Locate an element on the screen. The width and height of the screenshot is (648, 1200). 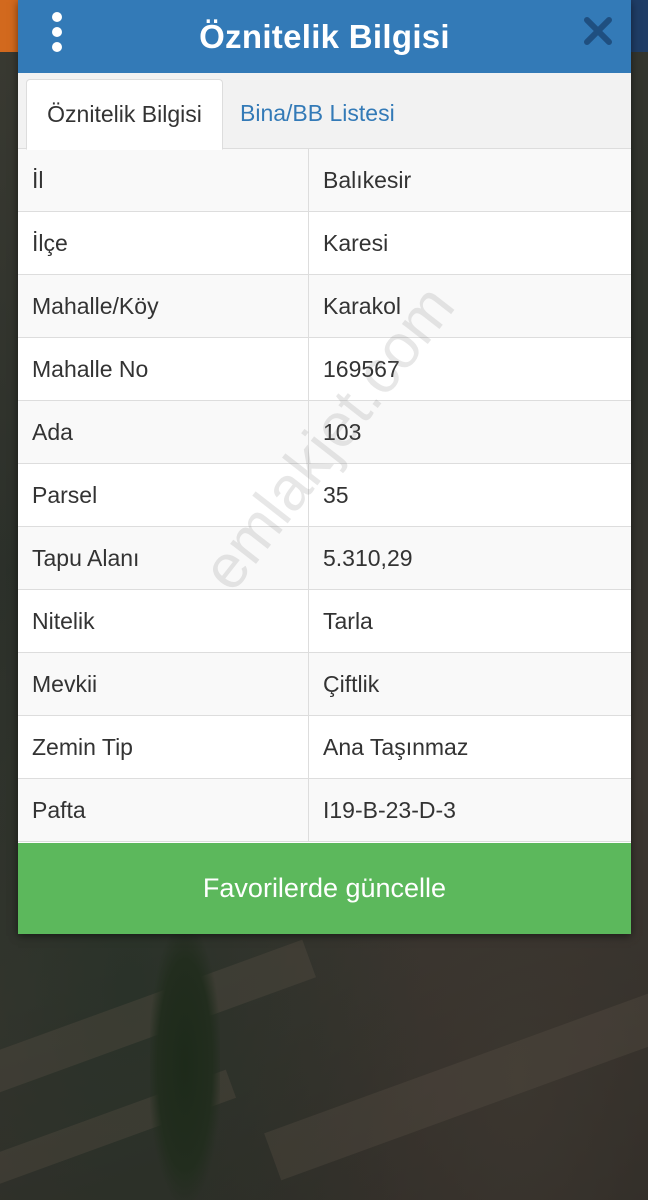
update-favorites-button: Favorilerde güncelle is located at coordinates (324, 888).